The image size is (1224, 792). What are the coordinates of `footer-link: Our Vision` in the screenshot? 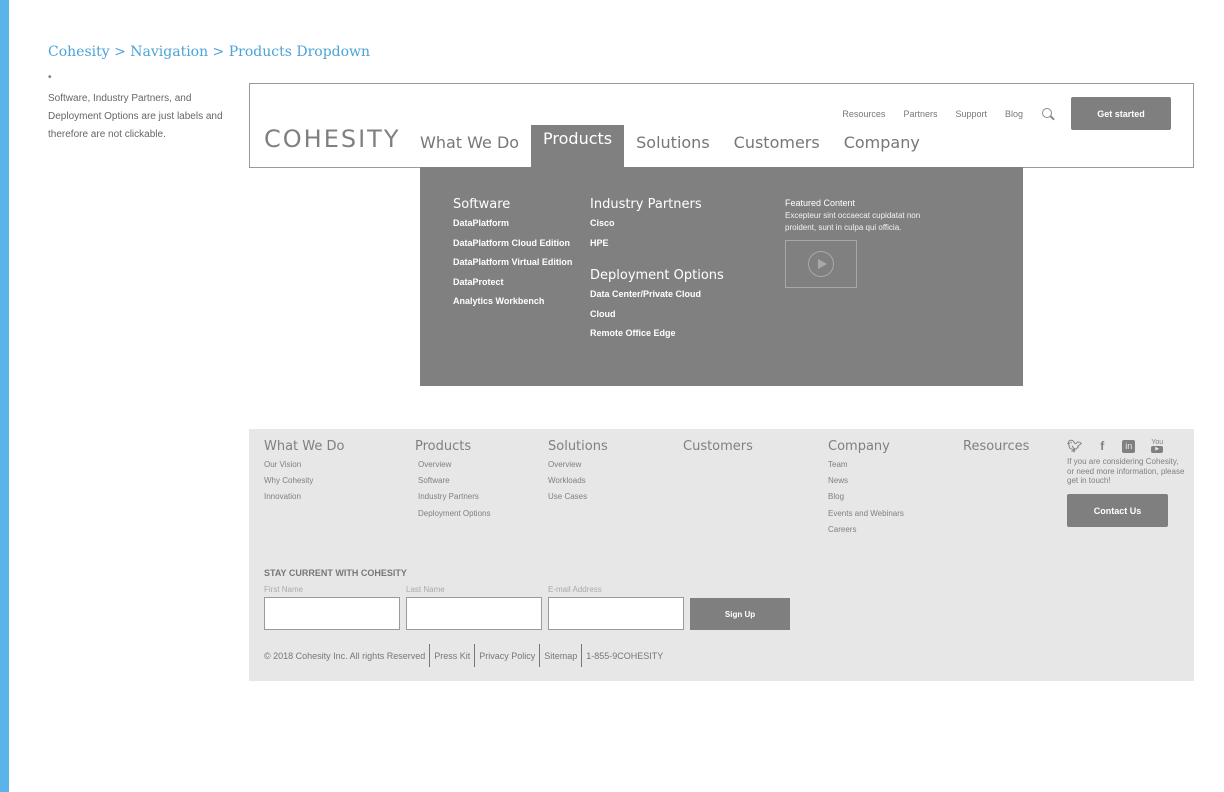 It's located at (304, 465).